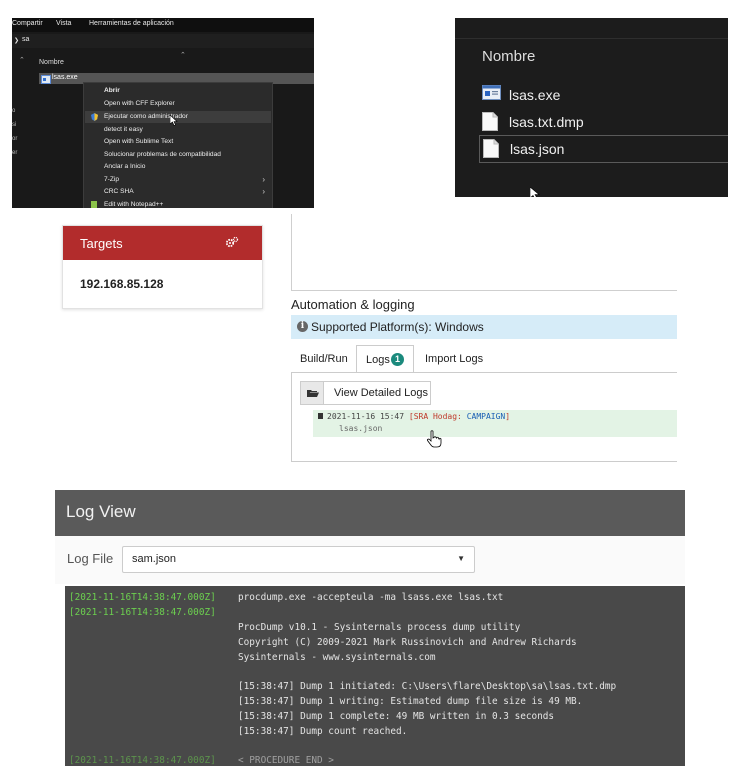 Image resolution: width=740 pixels, height=776 pixels. Describe the element at coordinates (361, 428) in the screenshot. I see `log-filename: lsas.json` at that location.